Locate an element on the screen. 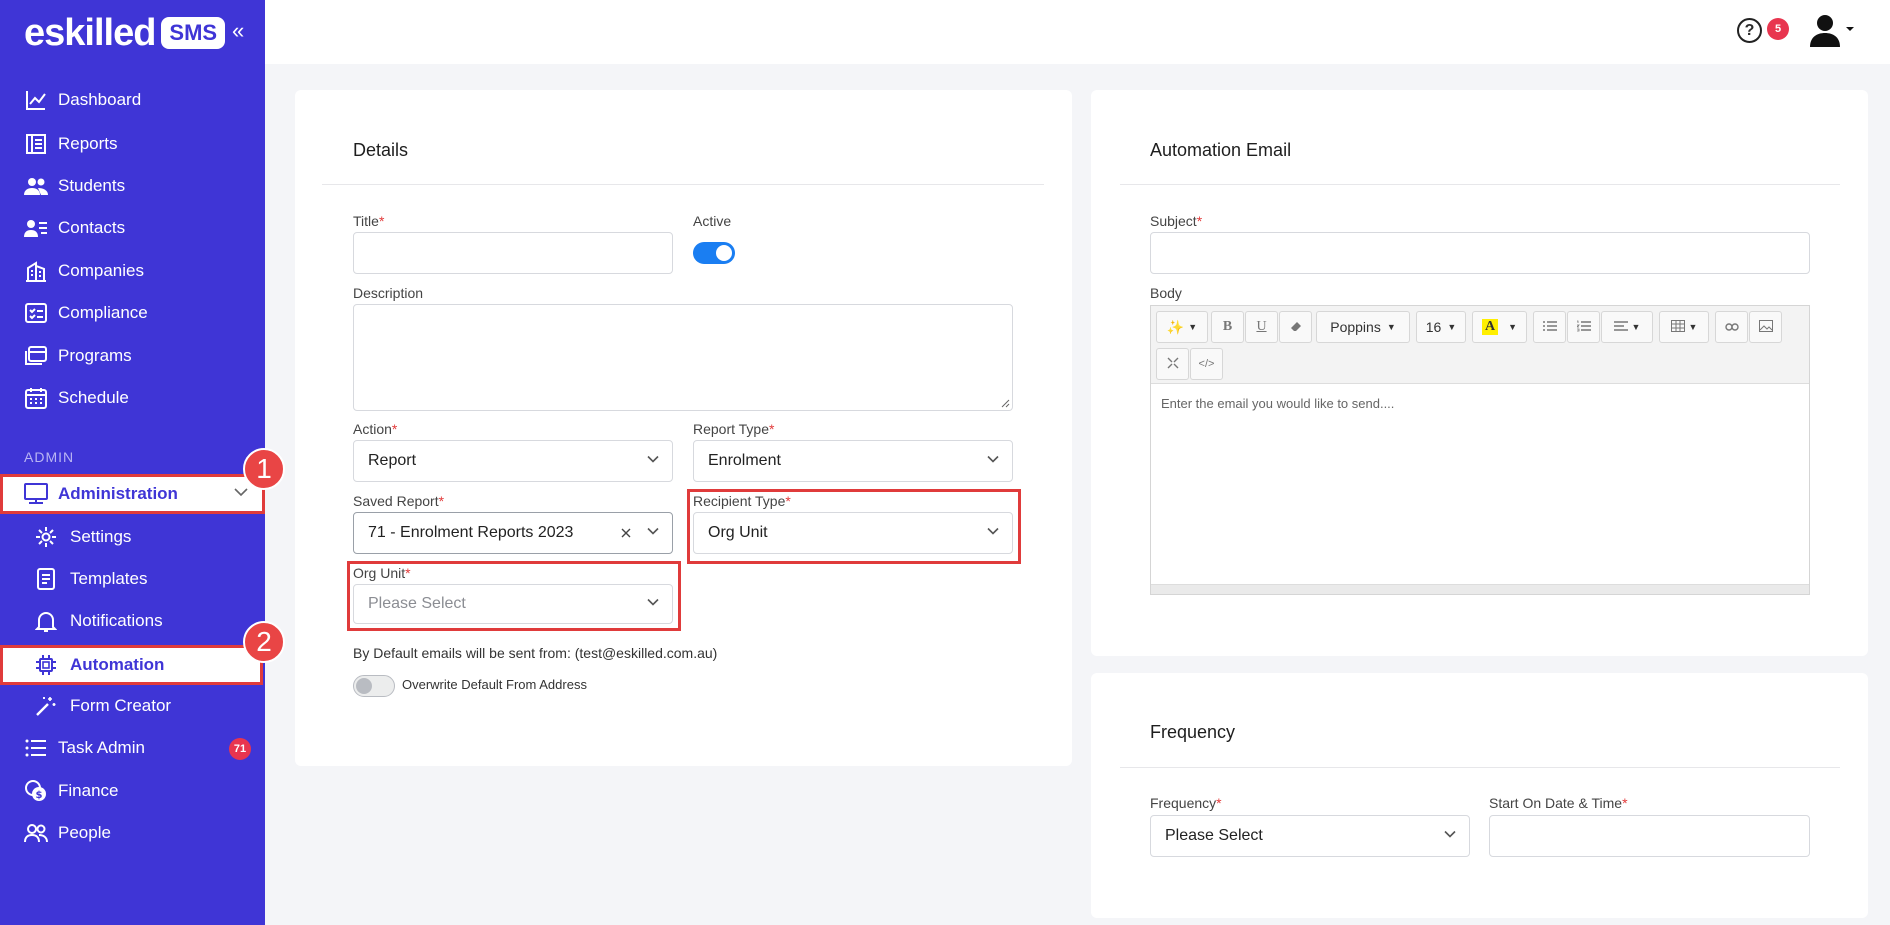 This screenshot has height=925, width=1890. sidebar-item-templates: Templates is located at coordinates (132, 579).